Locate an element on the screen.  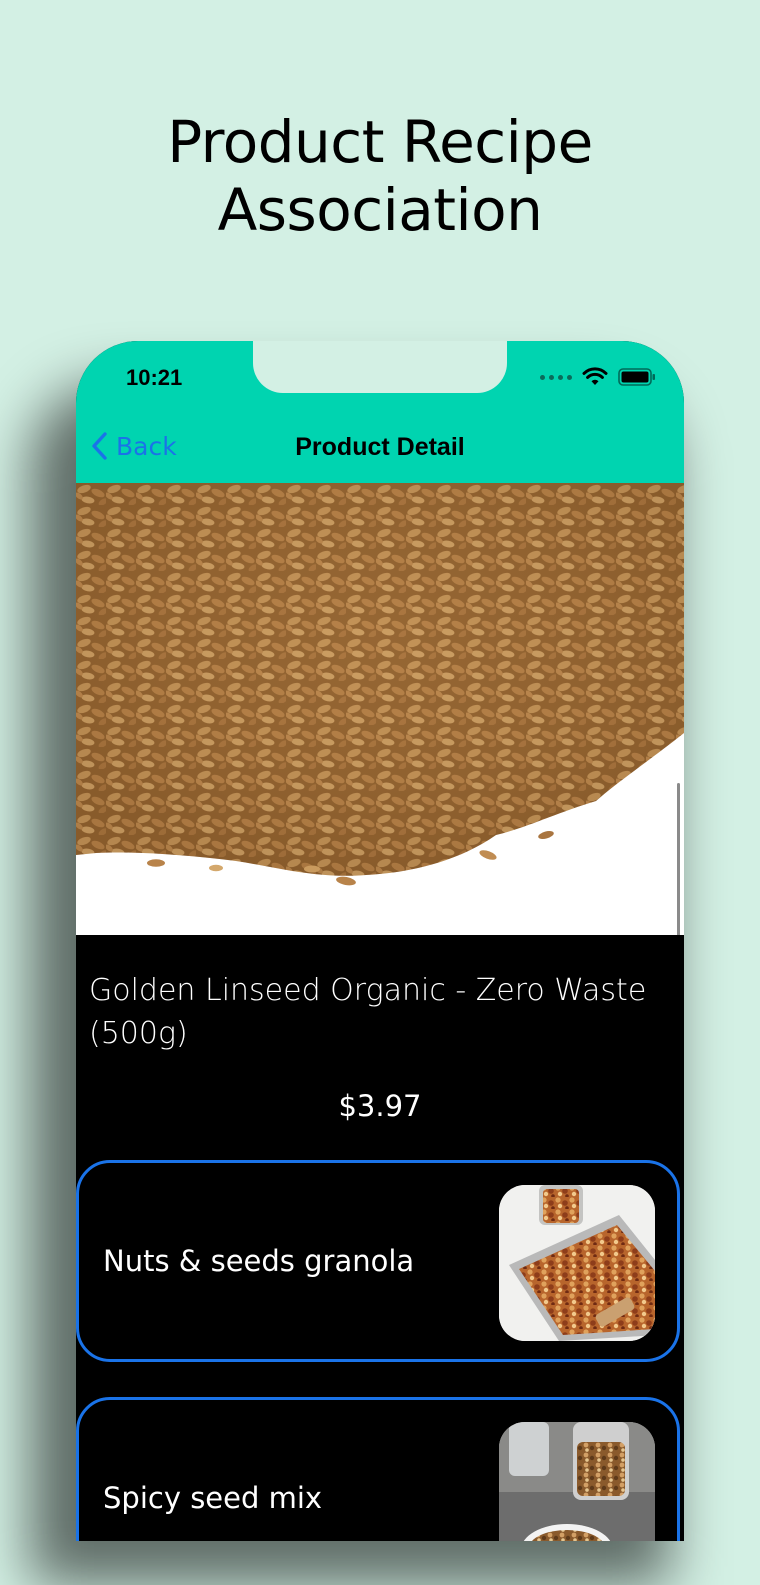
signal-dots-icon is located at coordinates (556, 377).